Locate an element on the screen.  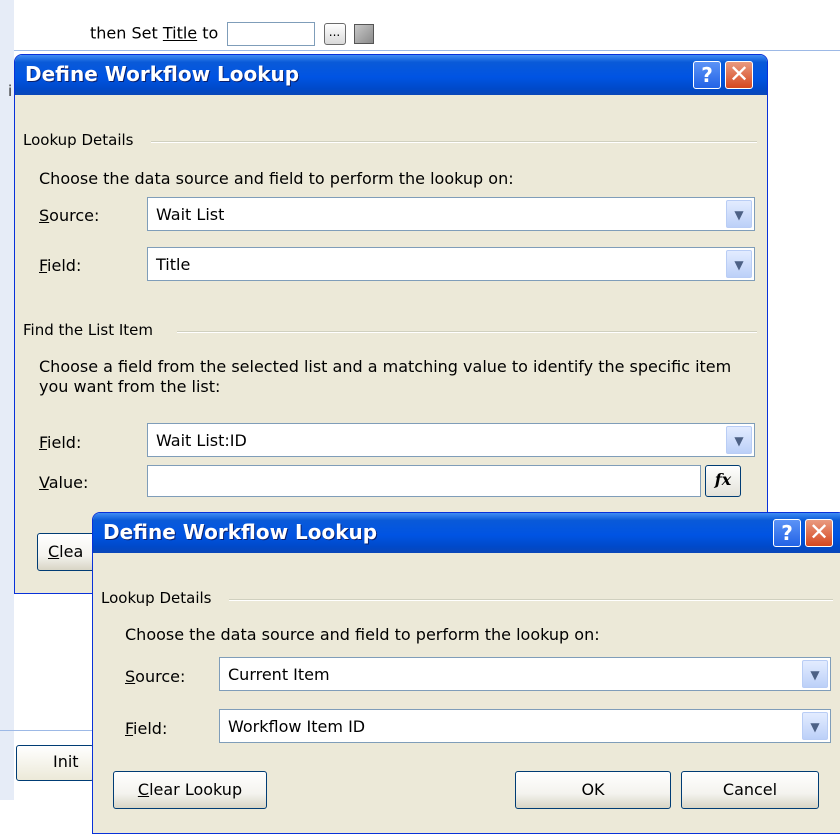
builder-icon is located at coordinates (363, 34).